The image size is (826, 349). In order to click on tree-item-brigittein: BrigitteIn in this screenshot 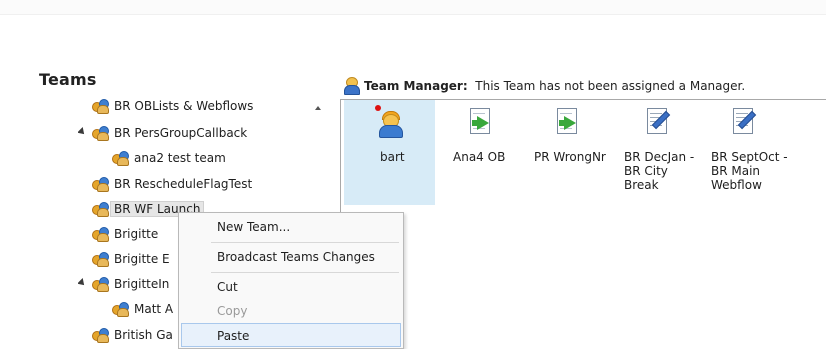, I will do `click(130, 284)`.